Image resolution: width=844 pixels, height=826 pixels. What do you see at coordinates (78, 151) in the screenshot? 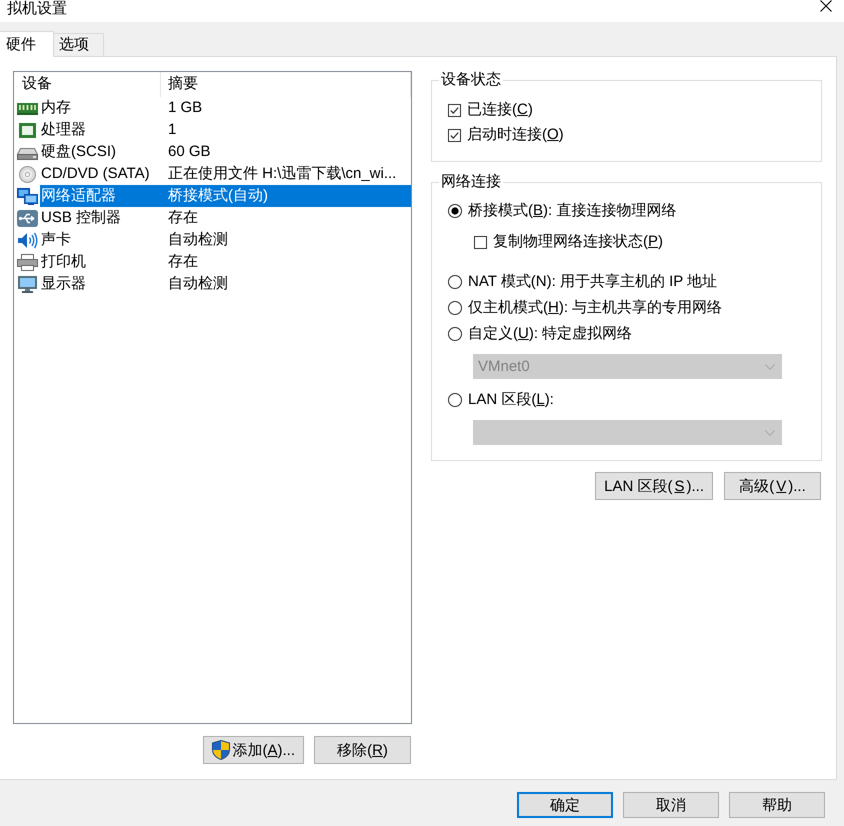
I see `device-name: 硬盘(SCSI)` at bounding box center [78, 151].